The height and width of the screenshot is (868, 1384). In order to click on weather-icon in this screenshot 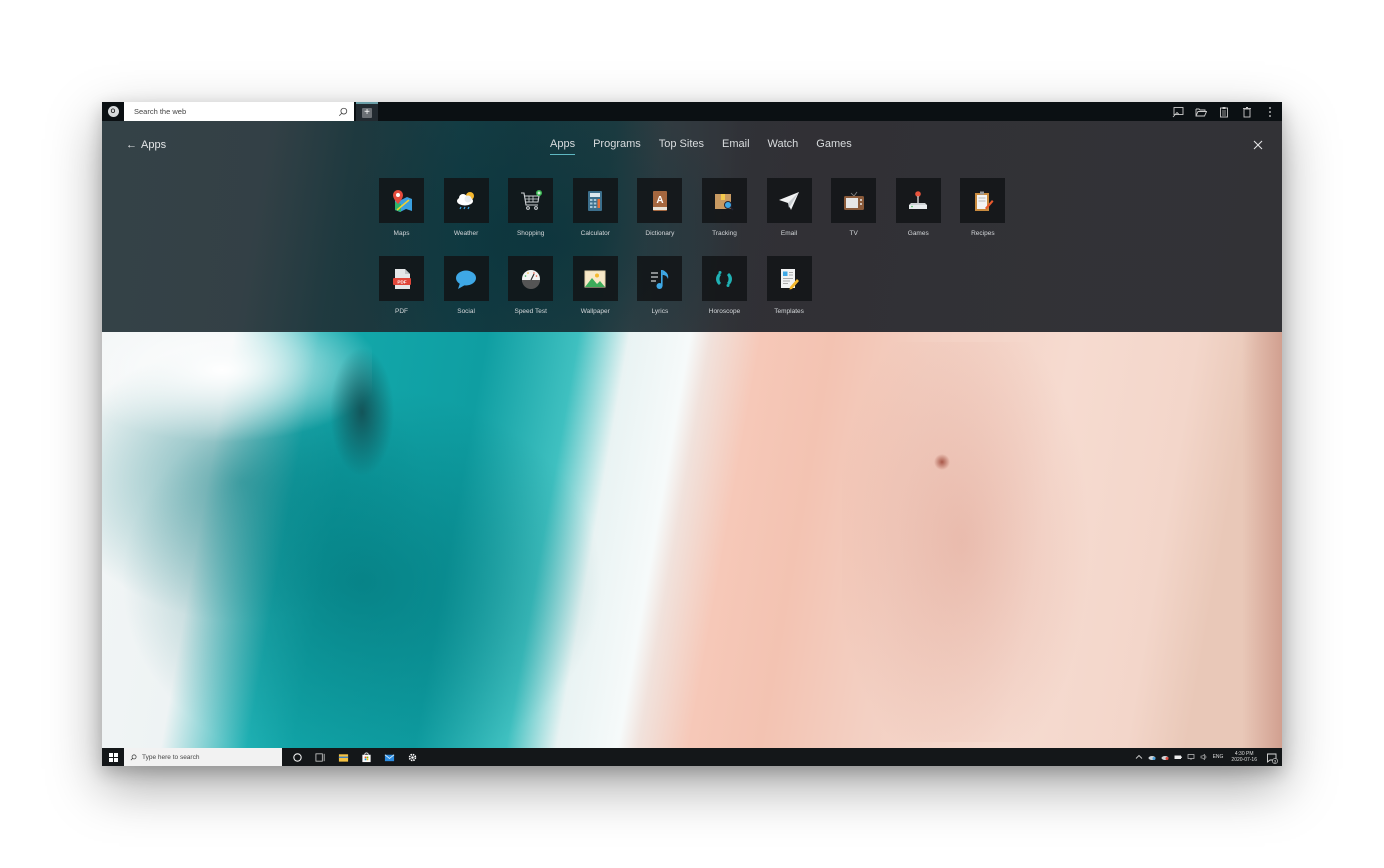, I will do `click(466, 200)`.